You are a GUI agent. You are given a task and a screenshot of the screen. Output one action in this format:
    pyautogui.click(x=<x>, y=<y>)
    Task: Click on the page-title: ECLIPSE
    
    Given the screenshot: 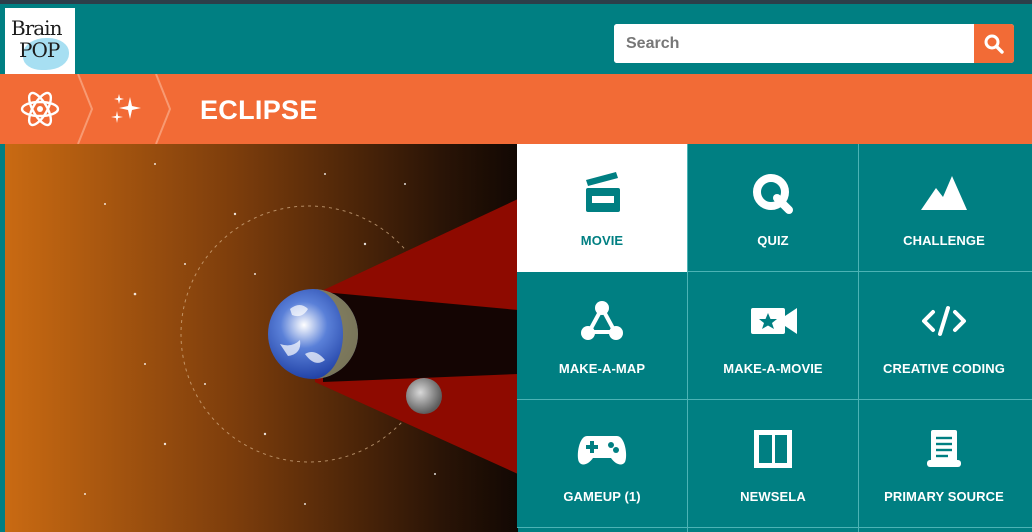 What is the action you would take?
    pyautogui.click(x=259, y=110)
    